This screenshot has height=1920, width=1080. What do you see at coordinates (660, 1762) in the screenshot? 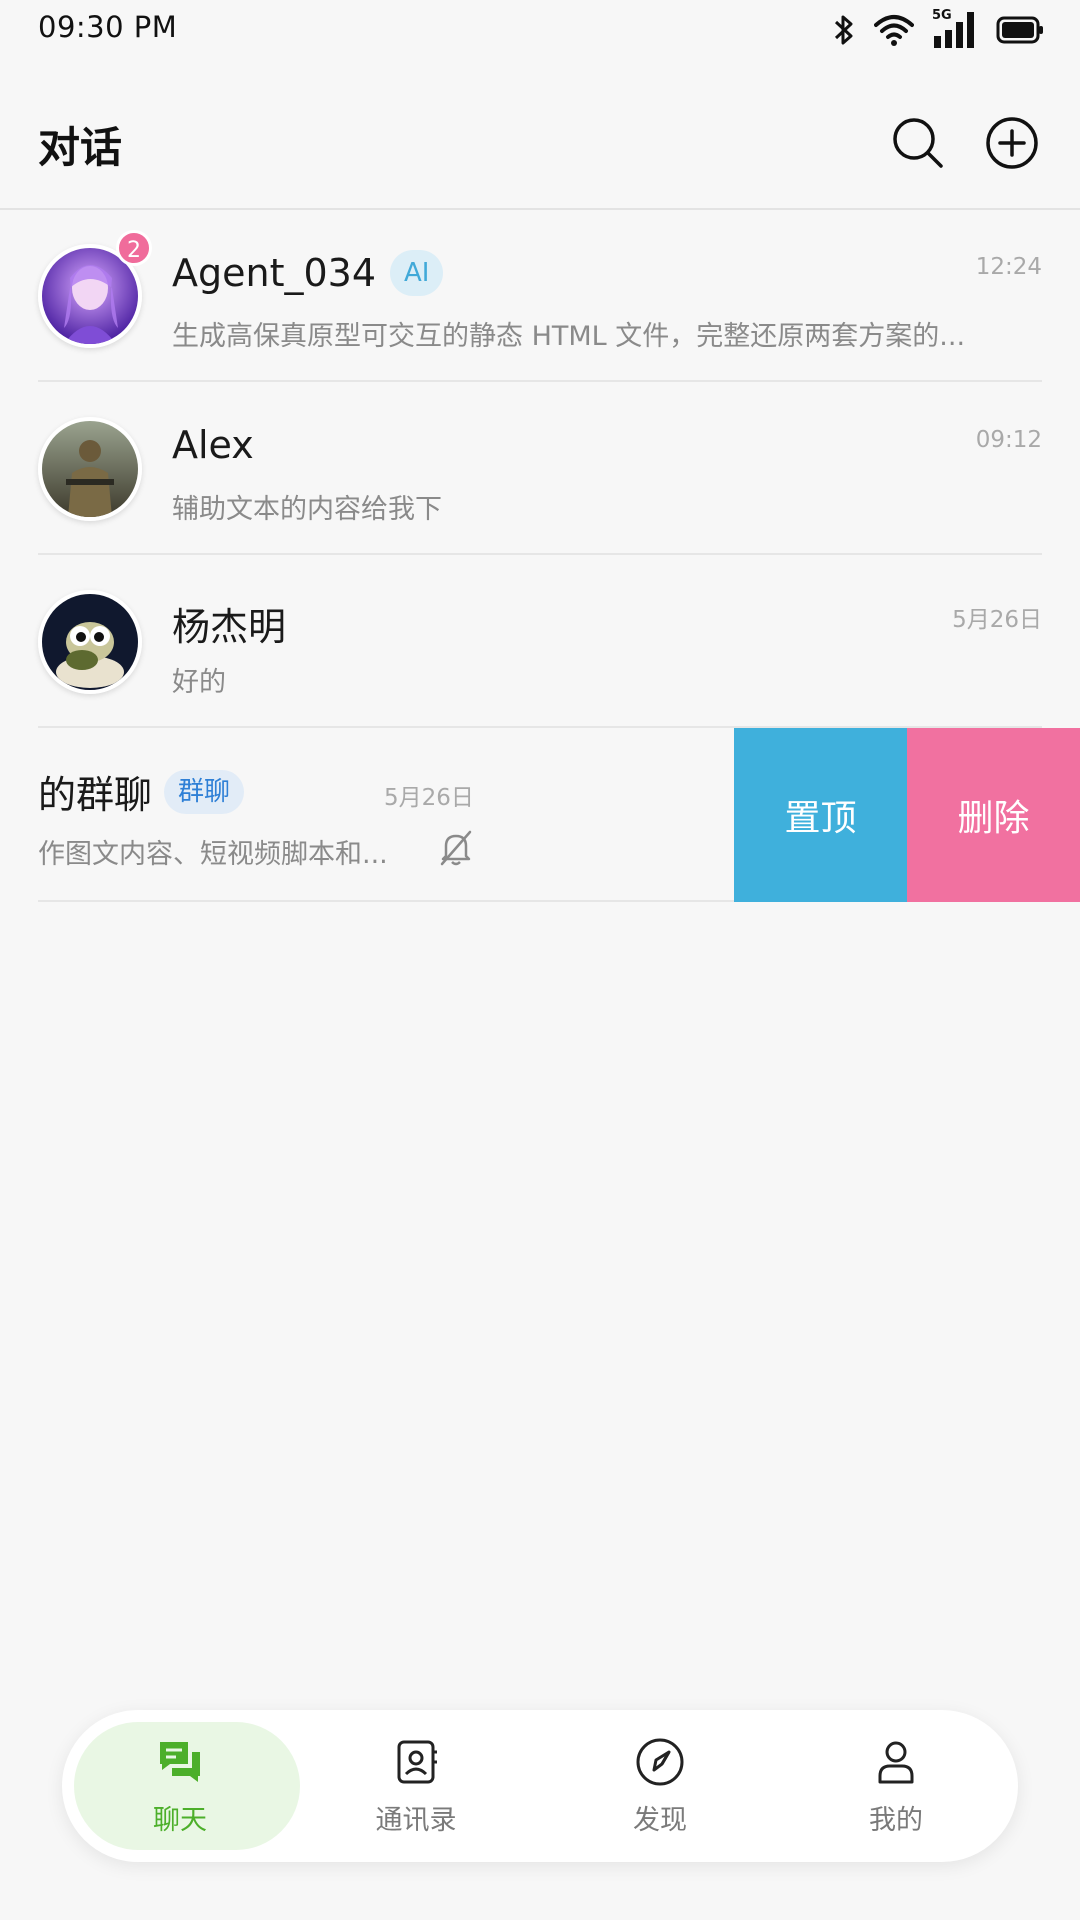
I see `compass-icon` at bounding box center [660, 1762].